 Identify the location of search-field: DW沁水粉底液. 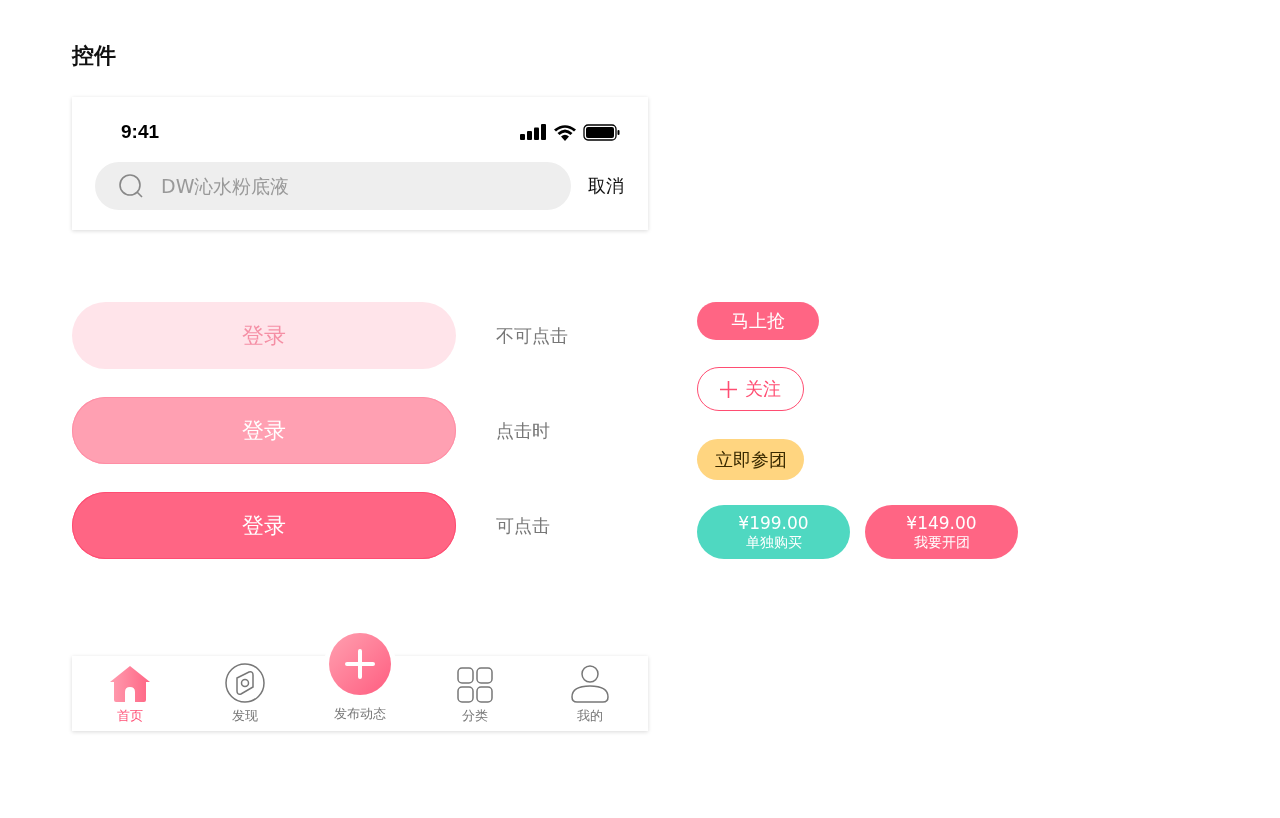
(333, 186).